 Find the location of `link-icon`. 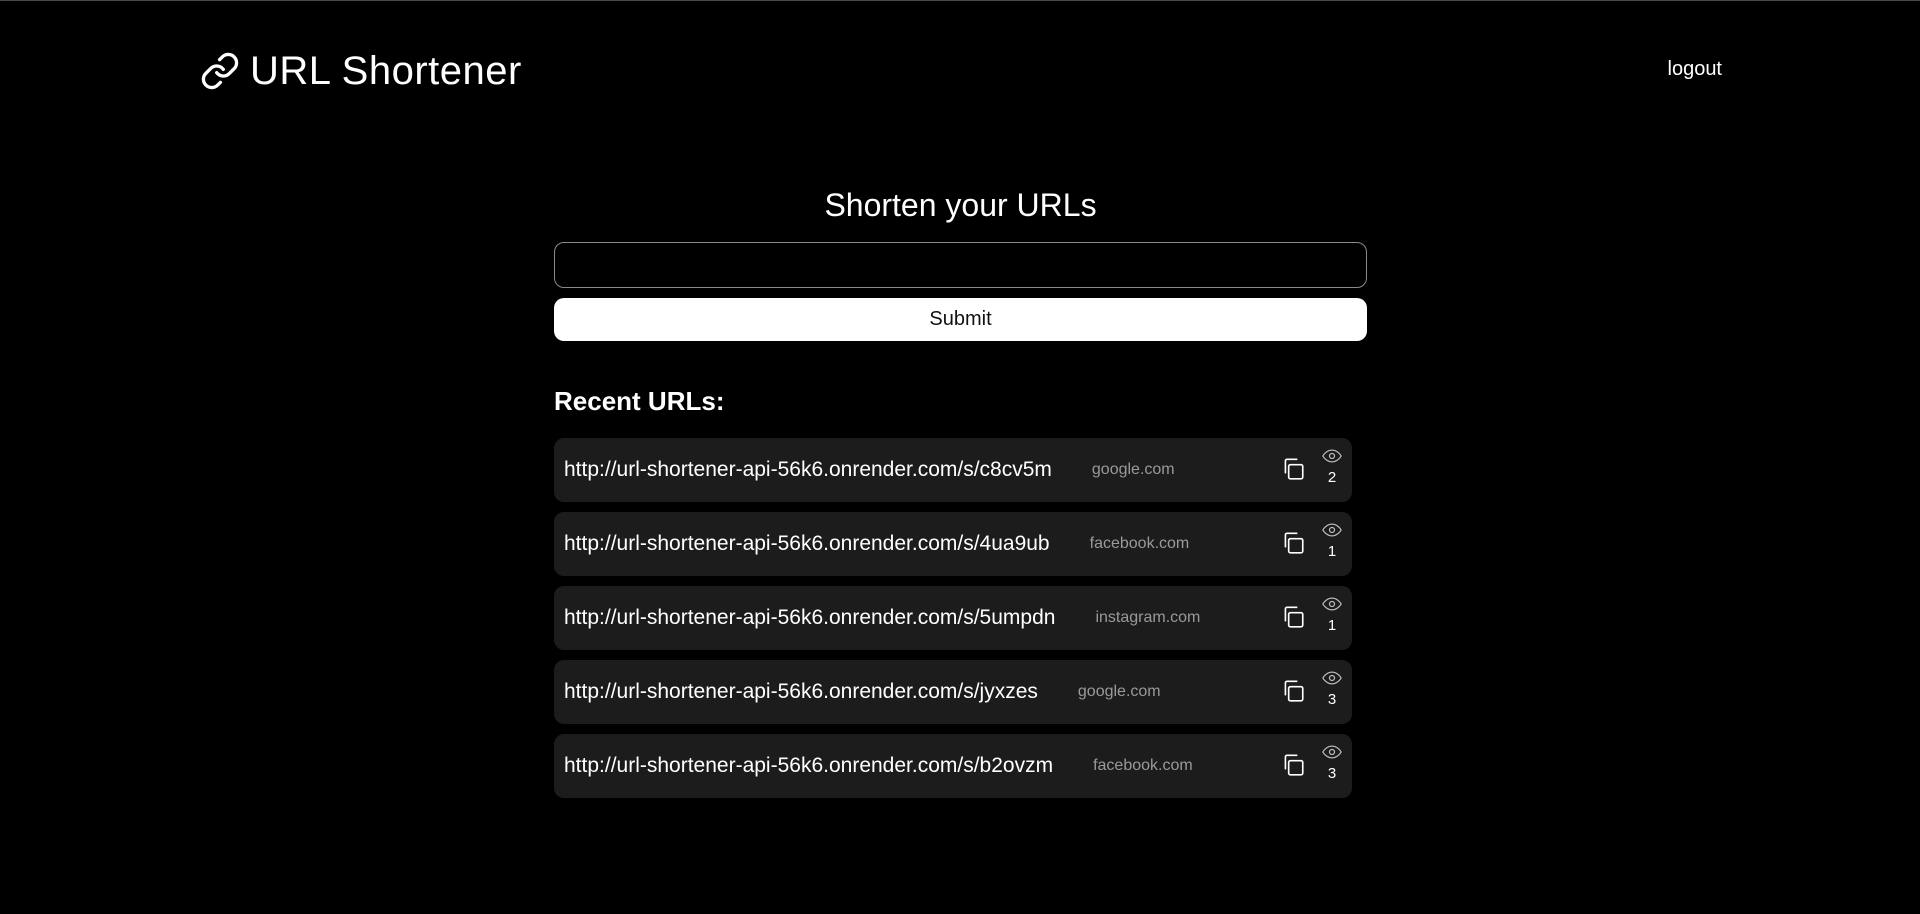

link-icon is located at coordinates (220, 71).